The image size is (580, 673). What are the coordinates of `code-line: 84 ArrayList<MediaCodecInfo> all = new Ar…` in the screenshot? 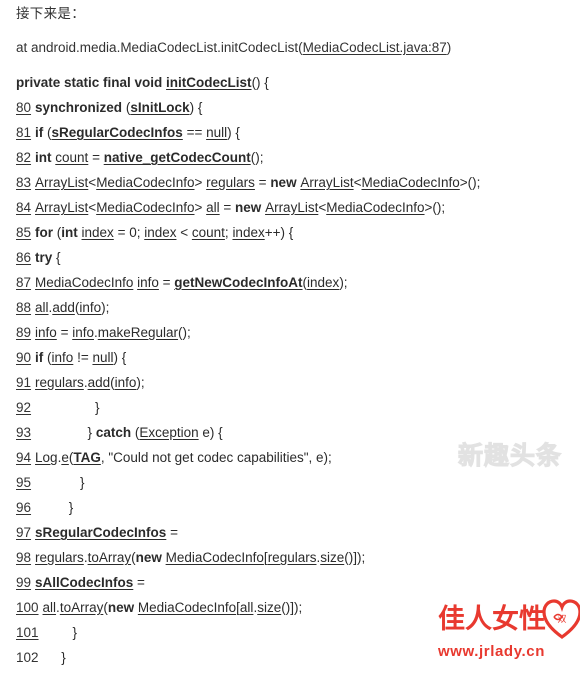 It's located at (294, 207).